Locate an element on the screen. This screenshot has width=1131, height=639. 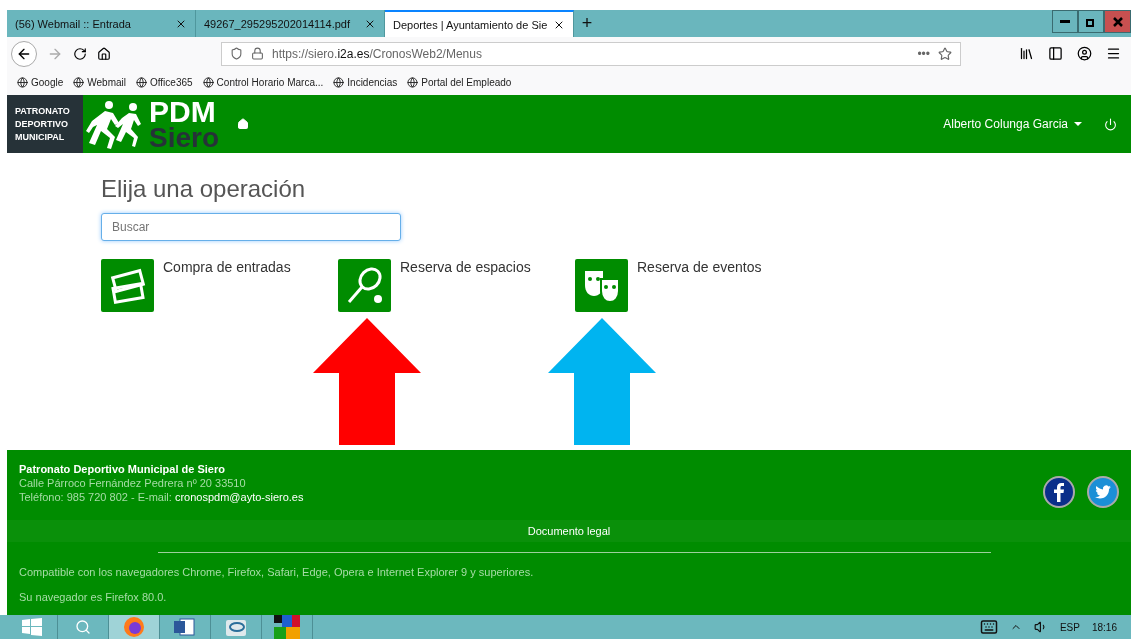
org-name: Patronato Deportivo Municipal de Siero is located at coordinates (122, 469).